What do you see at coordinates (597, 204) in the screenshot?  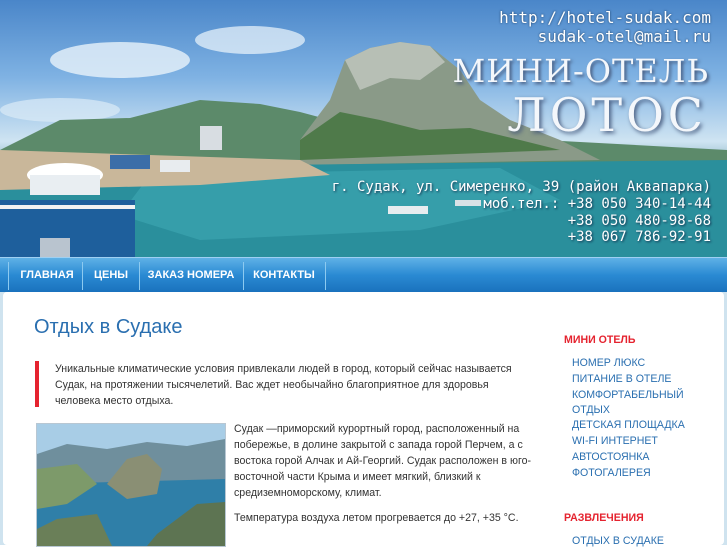 I see `phone-mobile-1: моб.тел.: +38 050 340-14-44` at bounding box center [597, 204].